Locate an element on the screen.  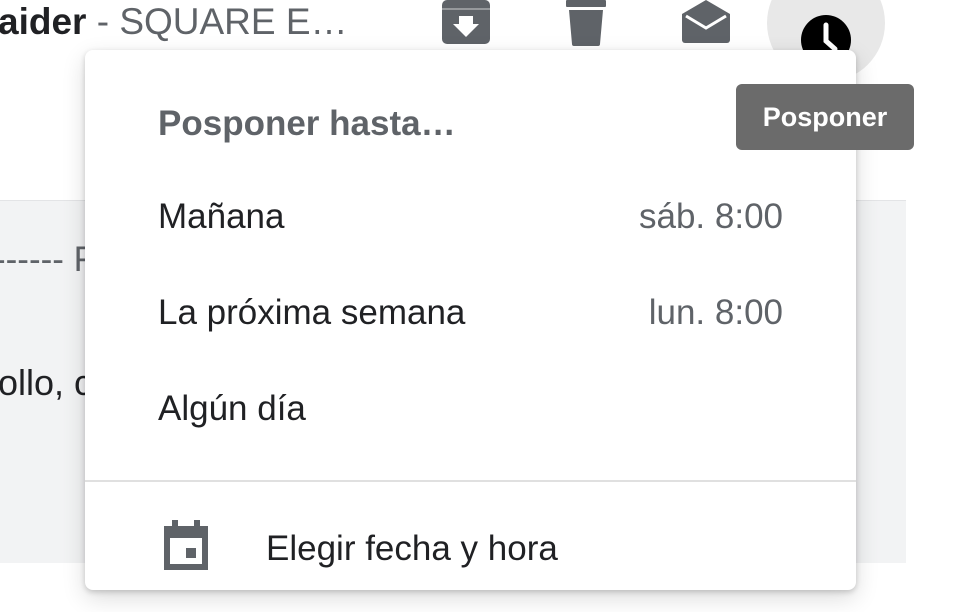
delete-icon is located at coordinates (586, 23).